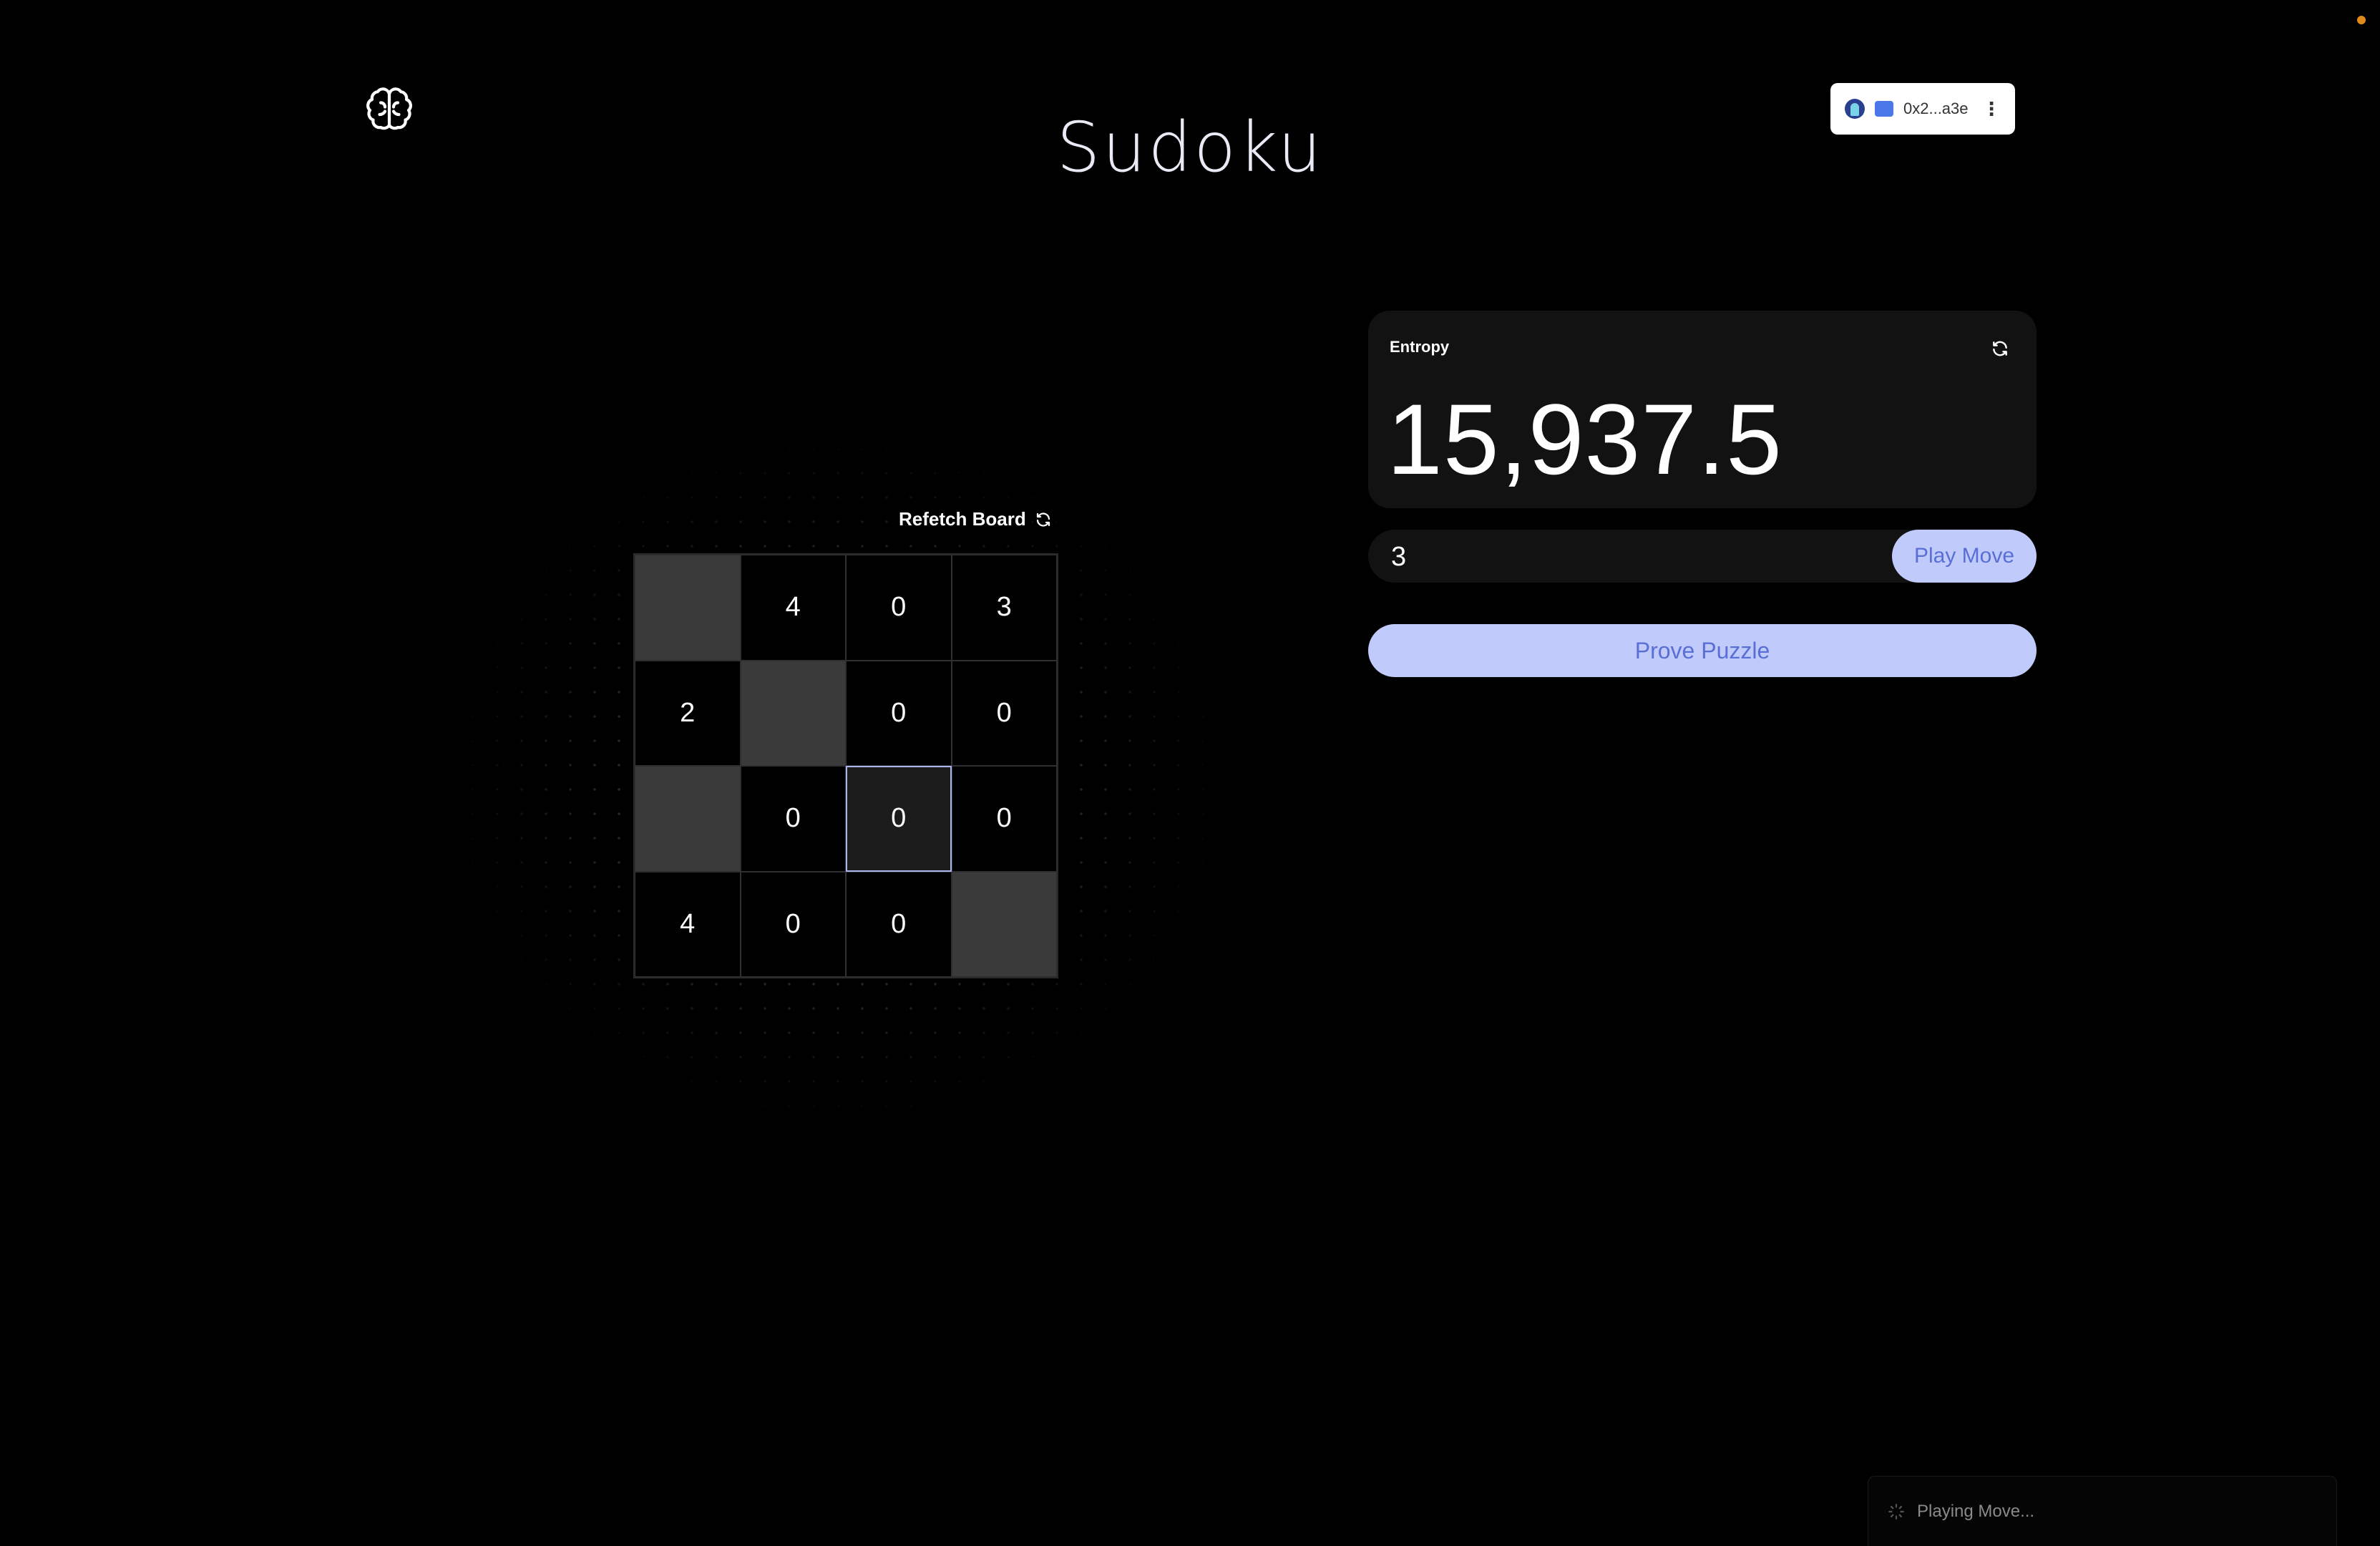 This screenshot has width=2380, height=1546. I want to click on status-dot, so click(2361, 20).